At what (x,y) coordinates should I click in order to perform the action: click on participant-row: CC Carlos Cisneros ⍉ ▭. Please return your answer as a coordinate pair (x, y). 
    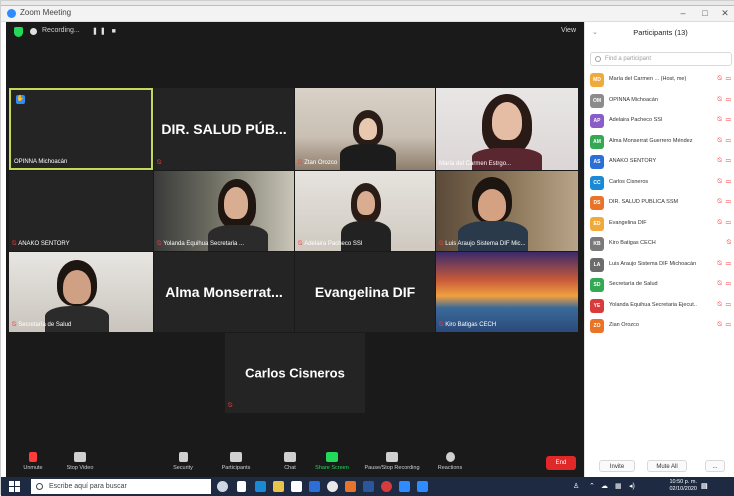
    Looking at the image, I should click on (659, 183).